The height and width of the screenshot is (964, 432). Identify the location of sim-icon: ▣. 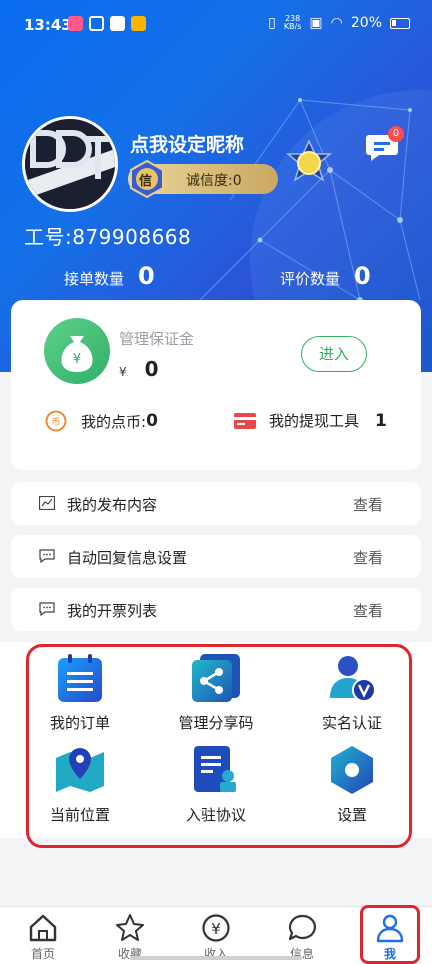
(316, 23).